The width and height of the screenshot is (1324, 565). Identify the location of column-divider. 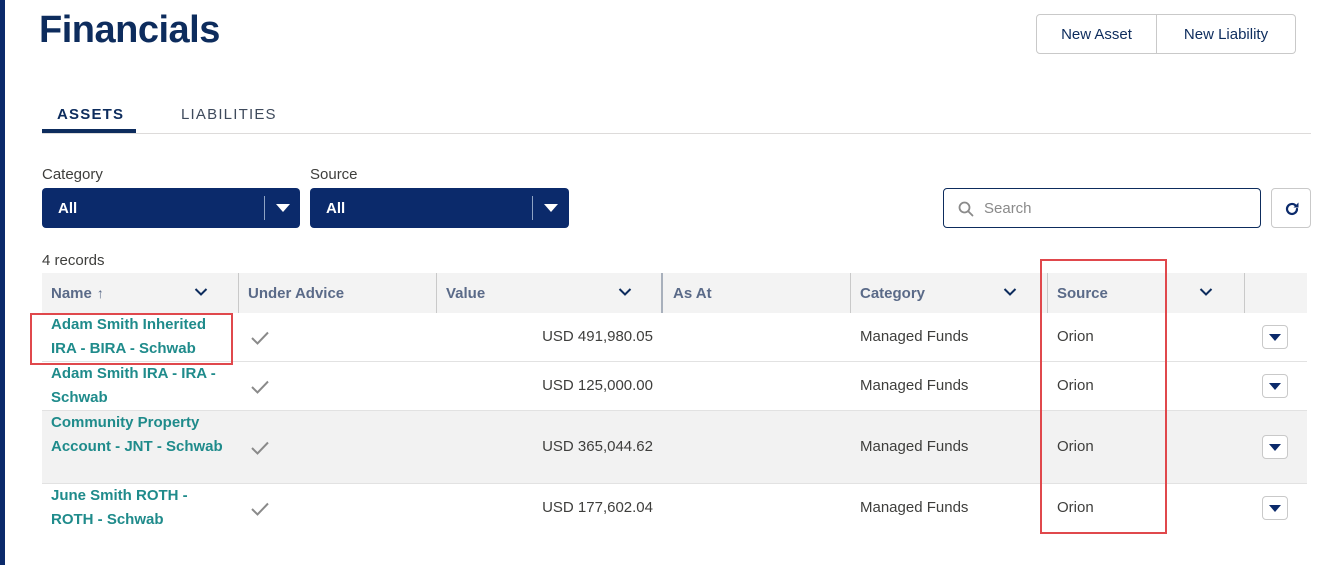
(1244, 293).